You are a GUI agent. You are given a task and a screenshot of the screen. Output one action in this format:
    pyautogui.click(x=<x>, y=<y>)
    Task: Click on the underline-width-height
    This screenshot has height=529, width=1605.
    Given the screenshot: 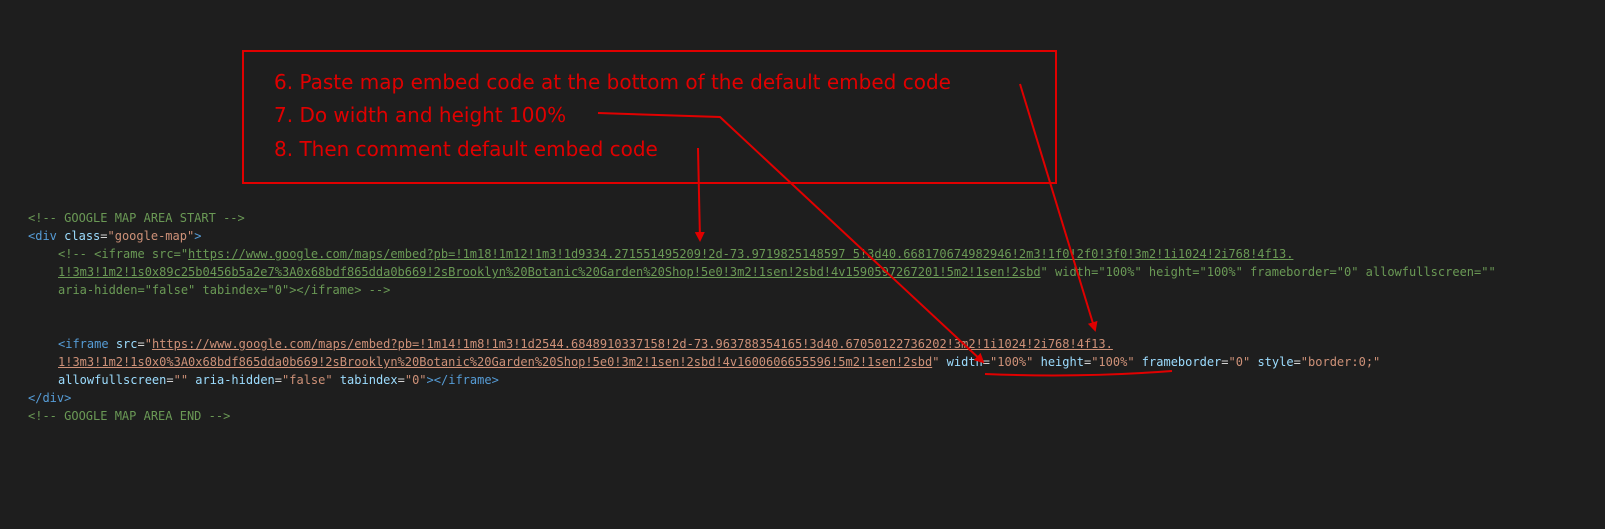 What is the action you would take?
    pyautogui.click(x=1078, y=373)
    